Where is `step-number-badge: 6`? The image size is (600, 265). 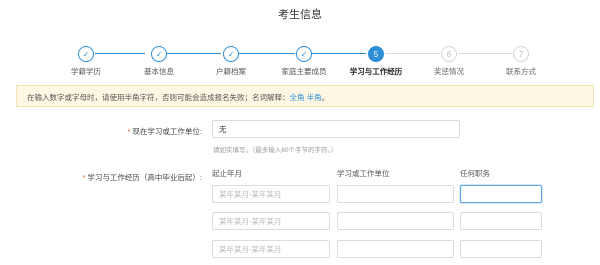 step-number-badge: 6 is located at coordinates (449, 54).